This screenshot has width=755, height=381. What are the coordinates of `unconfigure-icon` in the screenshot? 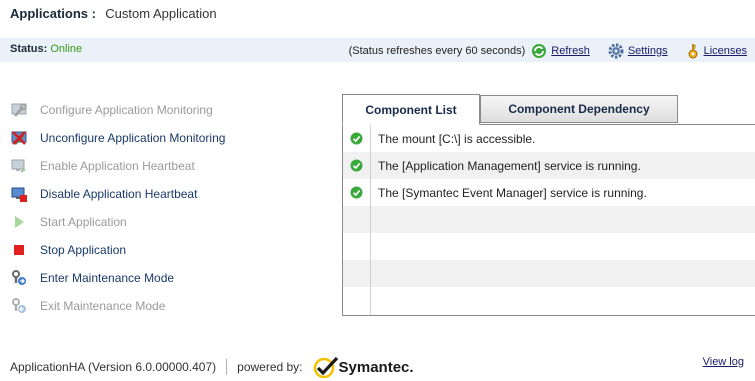 It's located at (19, 138).